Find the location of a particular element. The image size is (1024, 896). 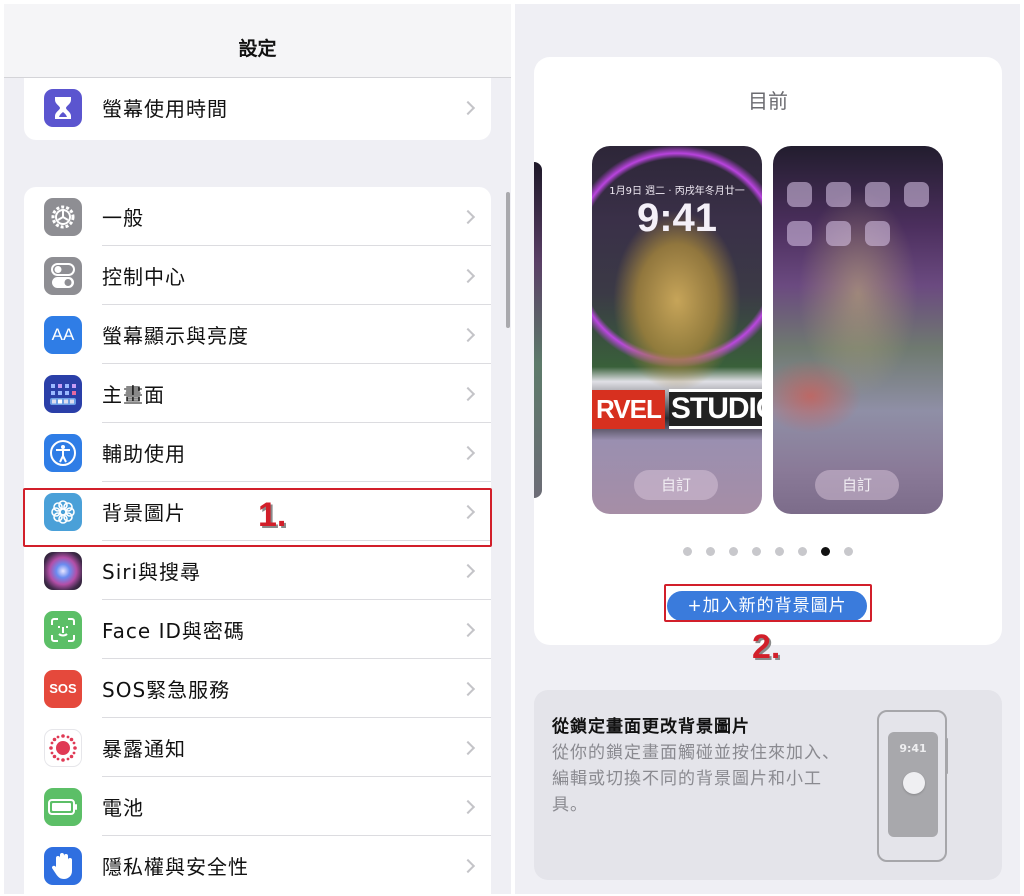

home-screen-preview: 自訂 is located at coordinates (858, 330).